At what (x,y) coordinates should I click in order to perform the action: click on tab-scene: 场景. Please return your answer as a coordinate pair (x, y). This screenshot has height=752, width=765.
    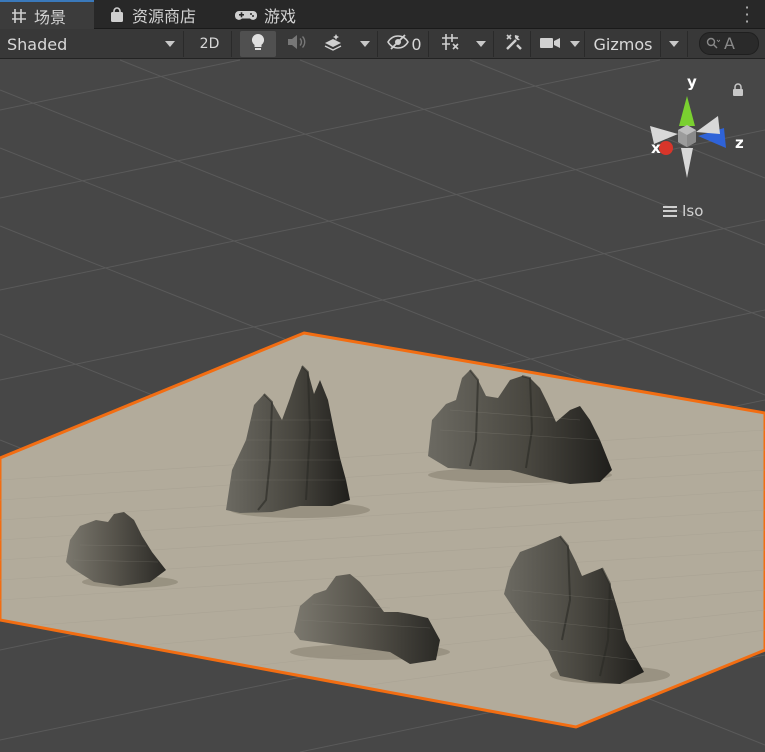
    Looking at the image, I should click on (47, 15).